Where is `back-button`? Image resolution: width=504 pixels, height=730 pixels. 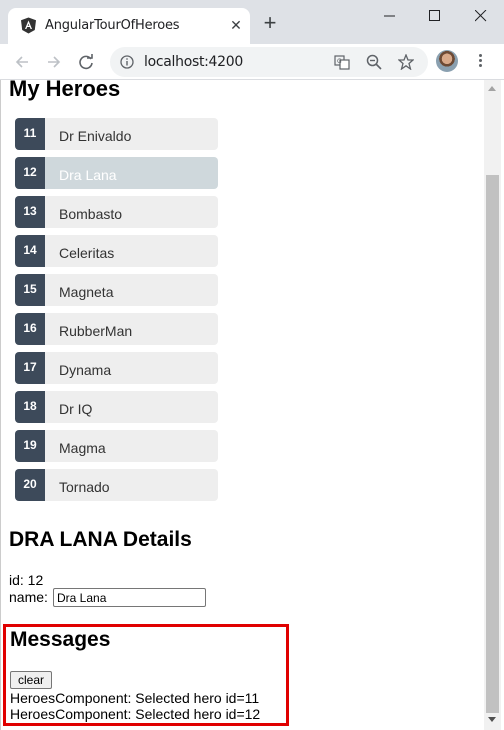 back-button is located at coordinates (22, 62).